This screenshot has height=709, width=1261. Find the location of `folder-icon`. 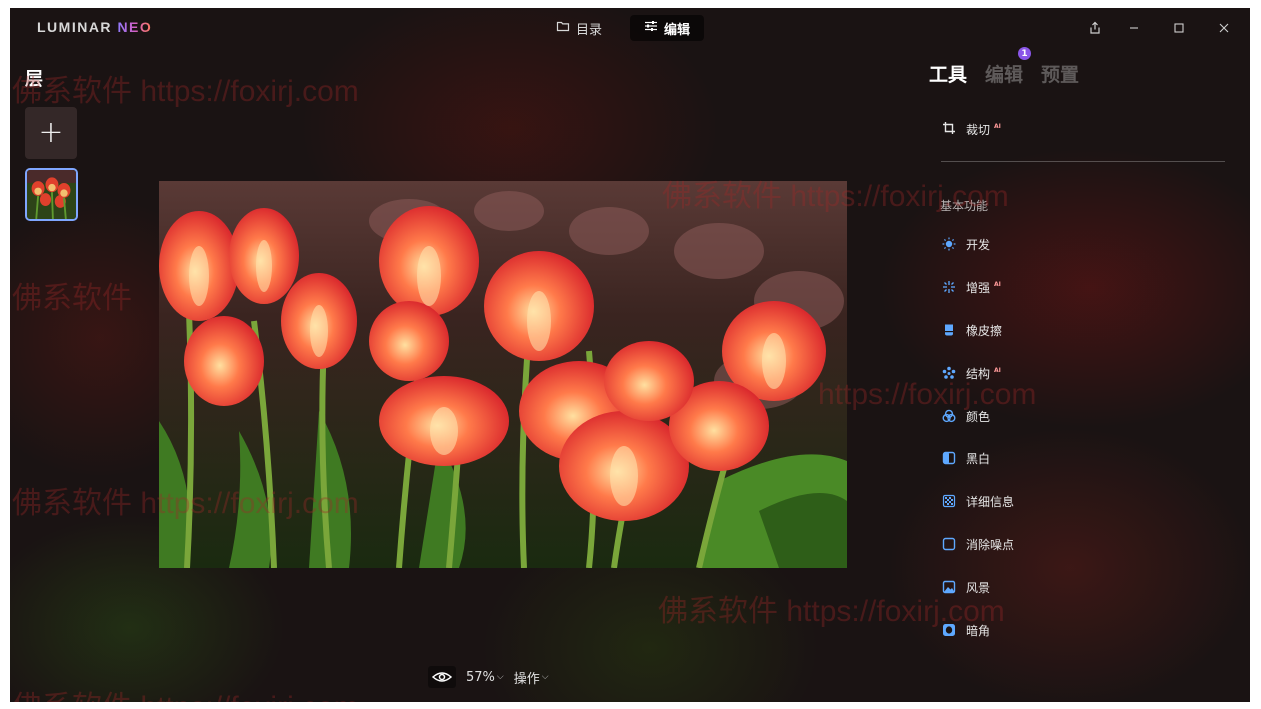

folder-icon is located at coordinates (563, 28).